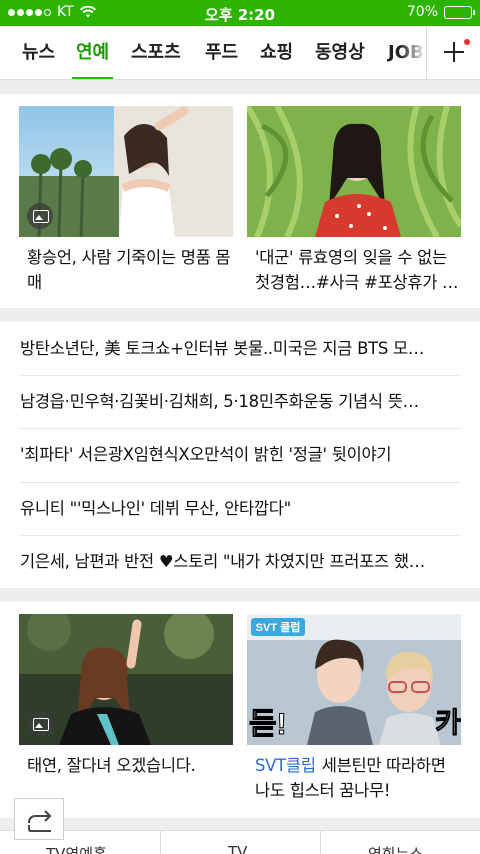  I want to click on add-tab-button, so click(453, 53).